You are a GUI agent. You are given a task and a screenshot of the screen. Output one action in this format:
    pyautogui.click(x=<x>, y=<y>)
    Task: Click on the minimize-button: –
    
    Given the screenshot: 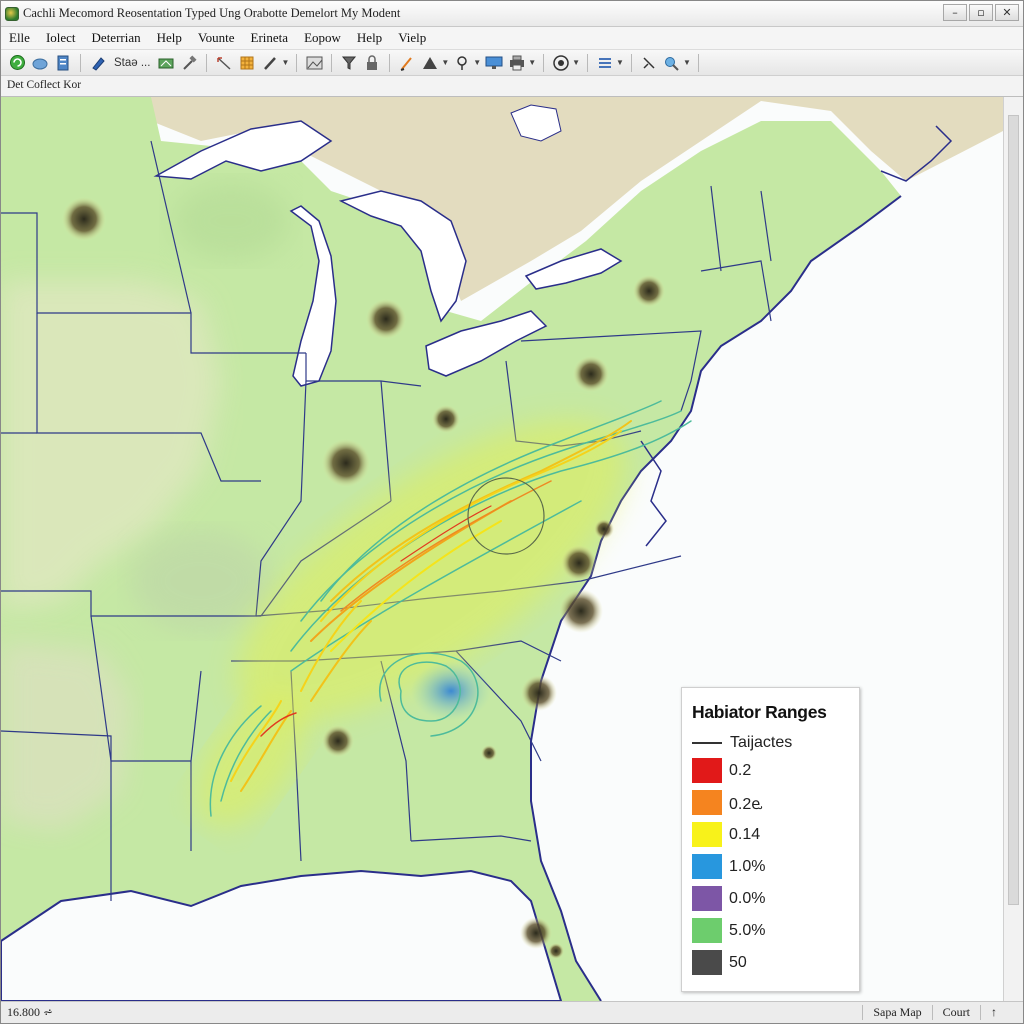 What is the action you would take?
    pyautogui.click(x=955, y=12)
    